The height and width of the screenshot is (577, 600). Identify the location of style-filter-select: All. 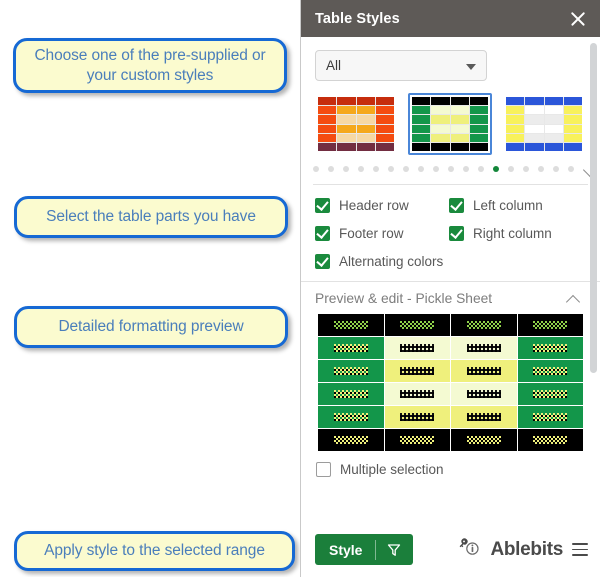
(401, 65).